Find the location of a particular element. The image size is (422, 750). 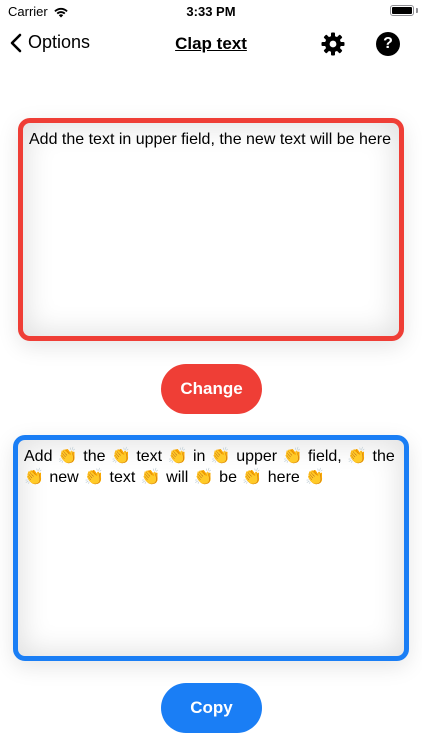

help-glyph: ? is located at coordinates (388, 43).